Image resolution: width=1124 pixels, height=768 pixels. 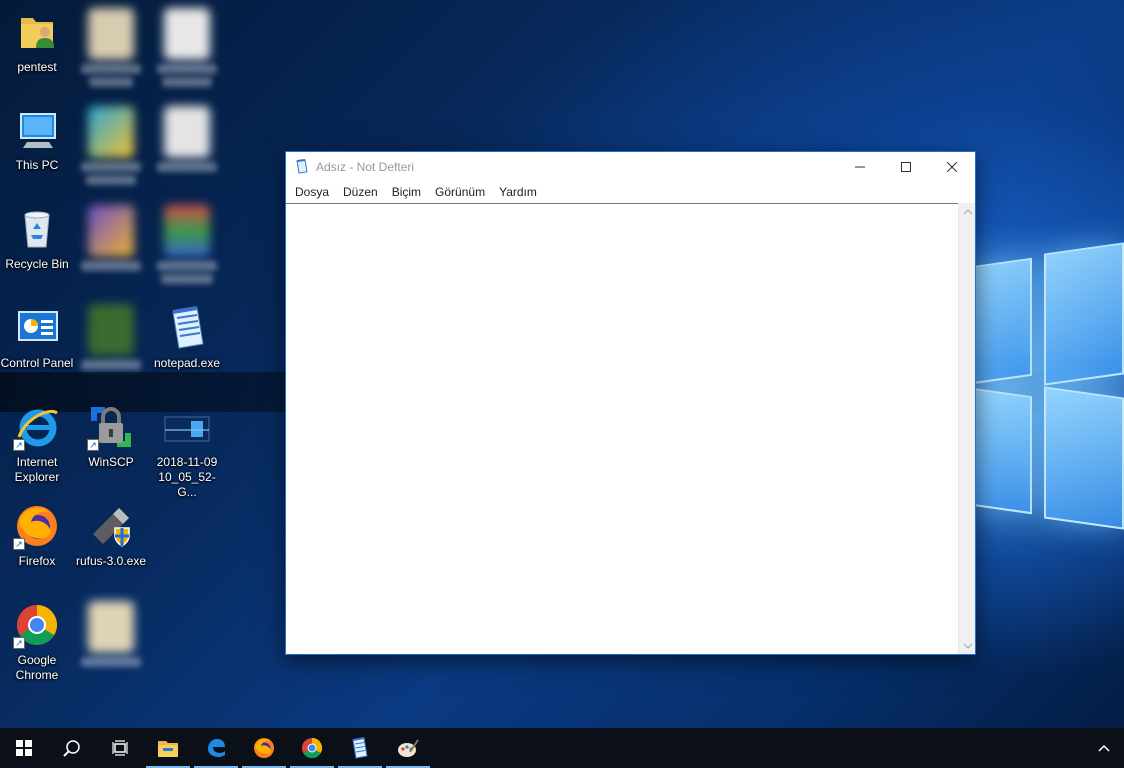 I want to click on notepad-icon, so click(x=360, y=748).